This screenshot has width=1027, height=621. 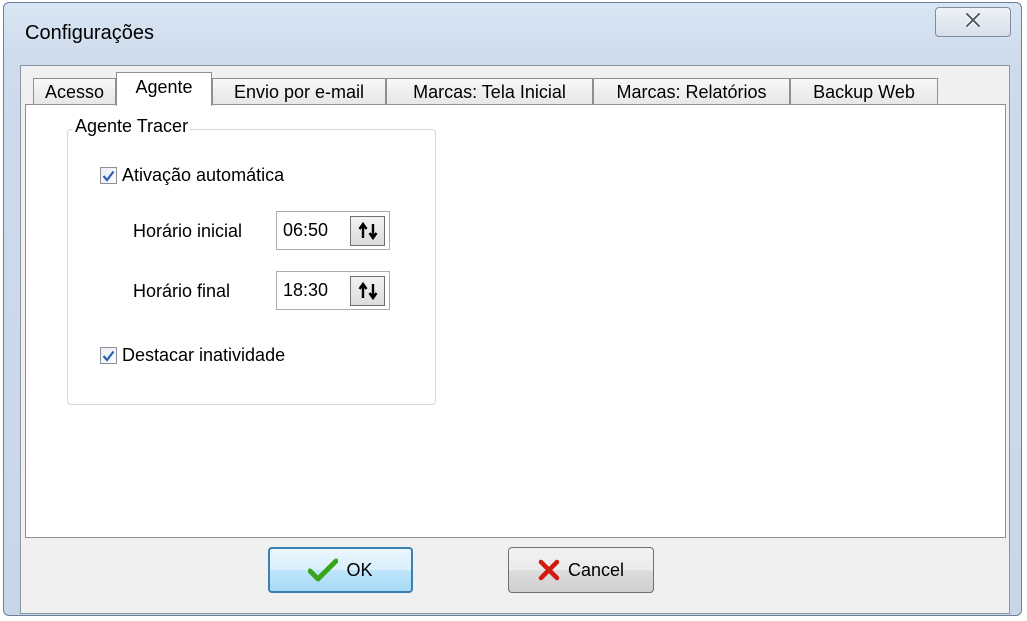 I want to click on tab-marcas-relatorios: Marcas: Relatórios, so click(x=691, y=91).